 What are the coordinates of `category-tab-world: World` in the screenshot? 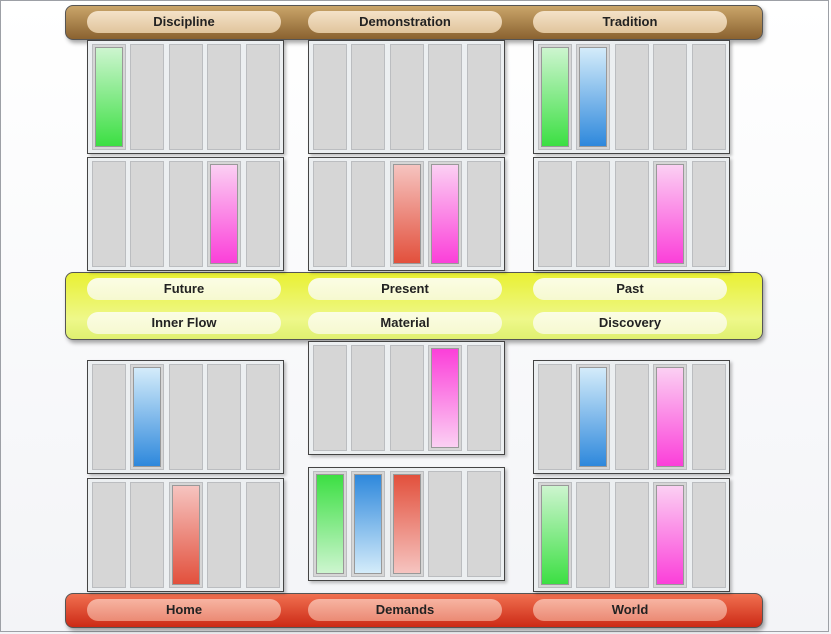 It's located at (630, 610).